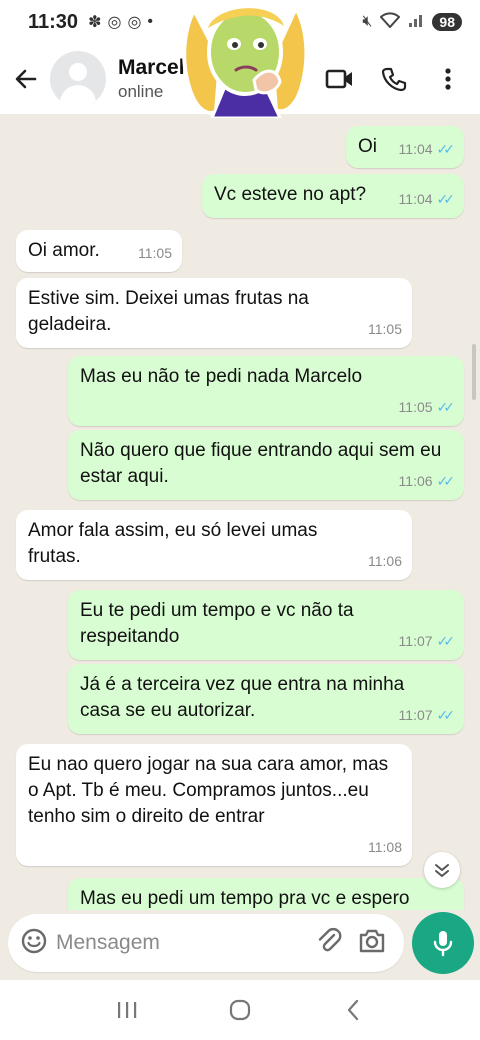 The width and height of the screenshot is (480, 1040). Describe the element at coordinates (474, 372) in the screenshot. I see `scrollbar` at that location.